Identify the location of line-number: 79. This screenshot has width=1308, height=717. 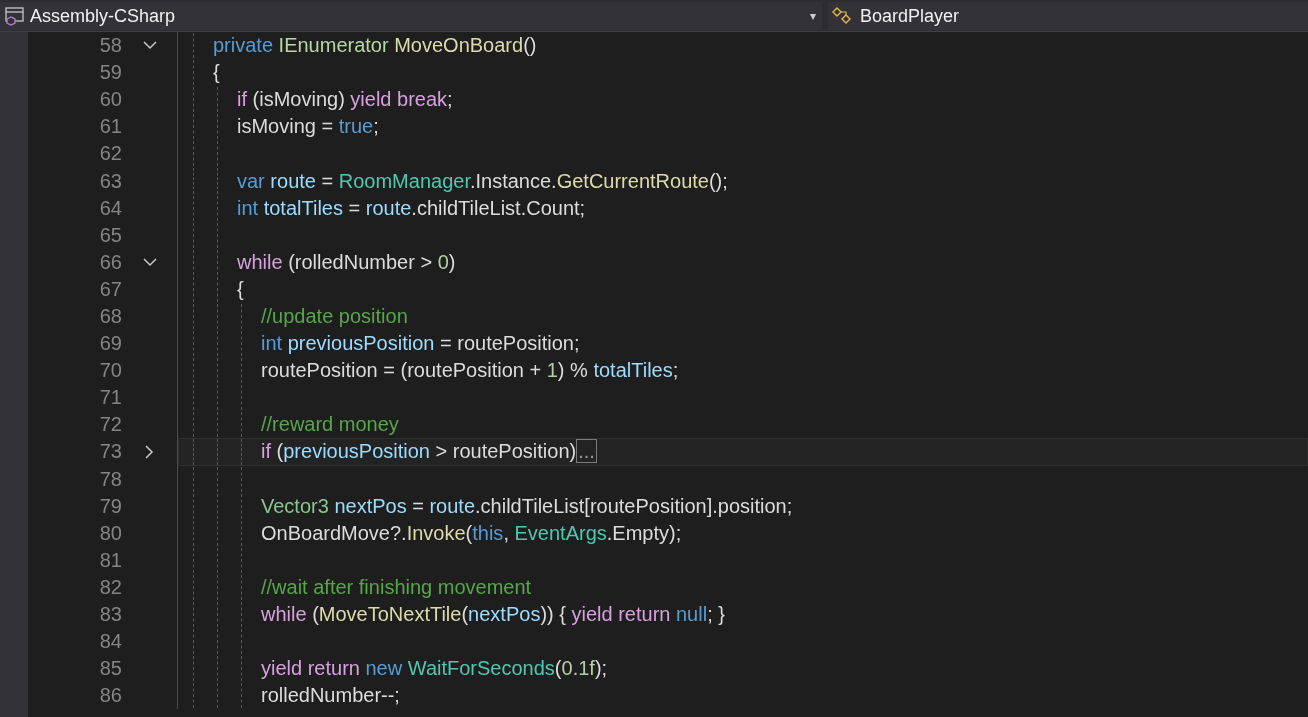
(110, 506).